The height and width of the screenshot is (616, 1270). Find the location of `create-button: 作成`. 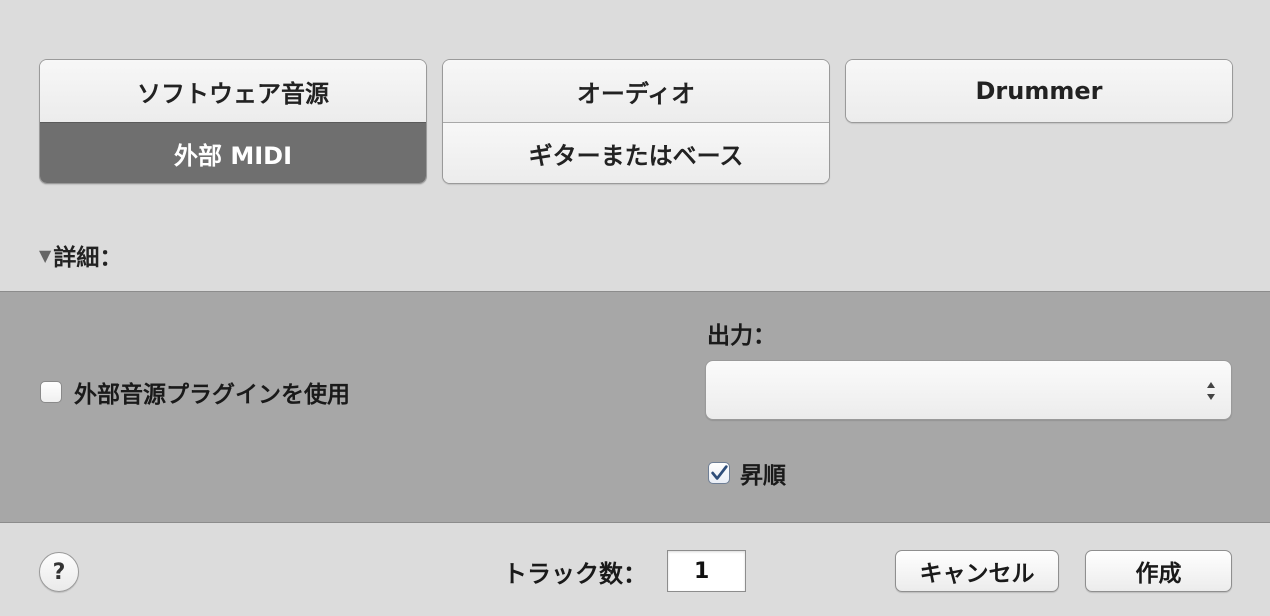

create-button: 作成 is located at coordinates (1158, 571).